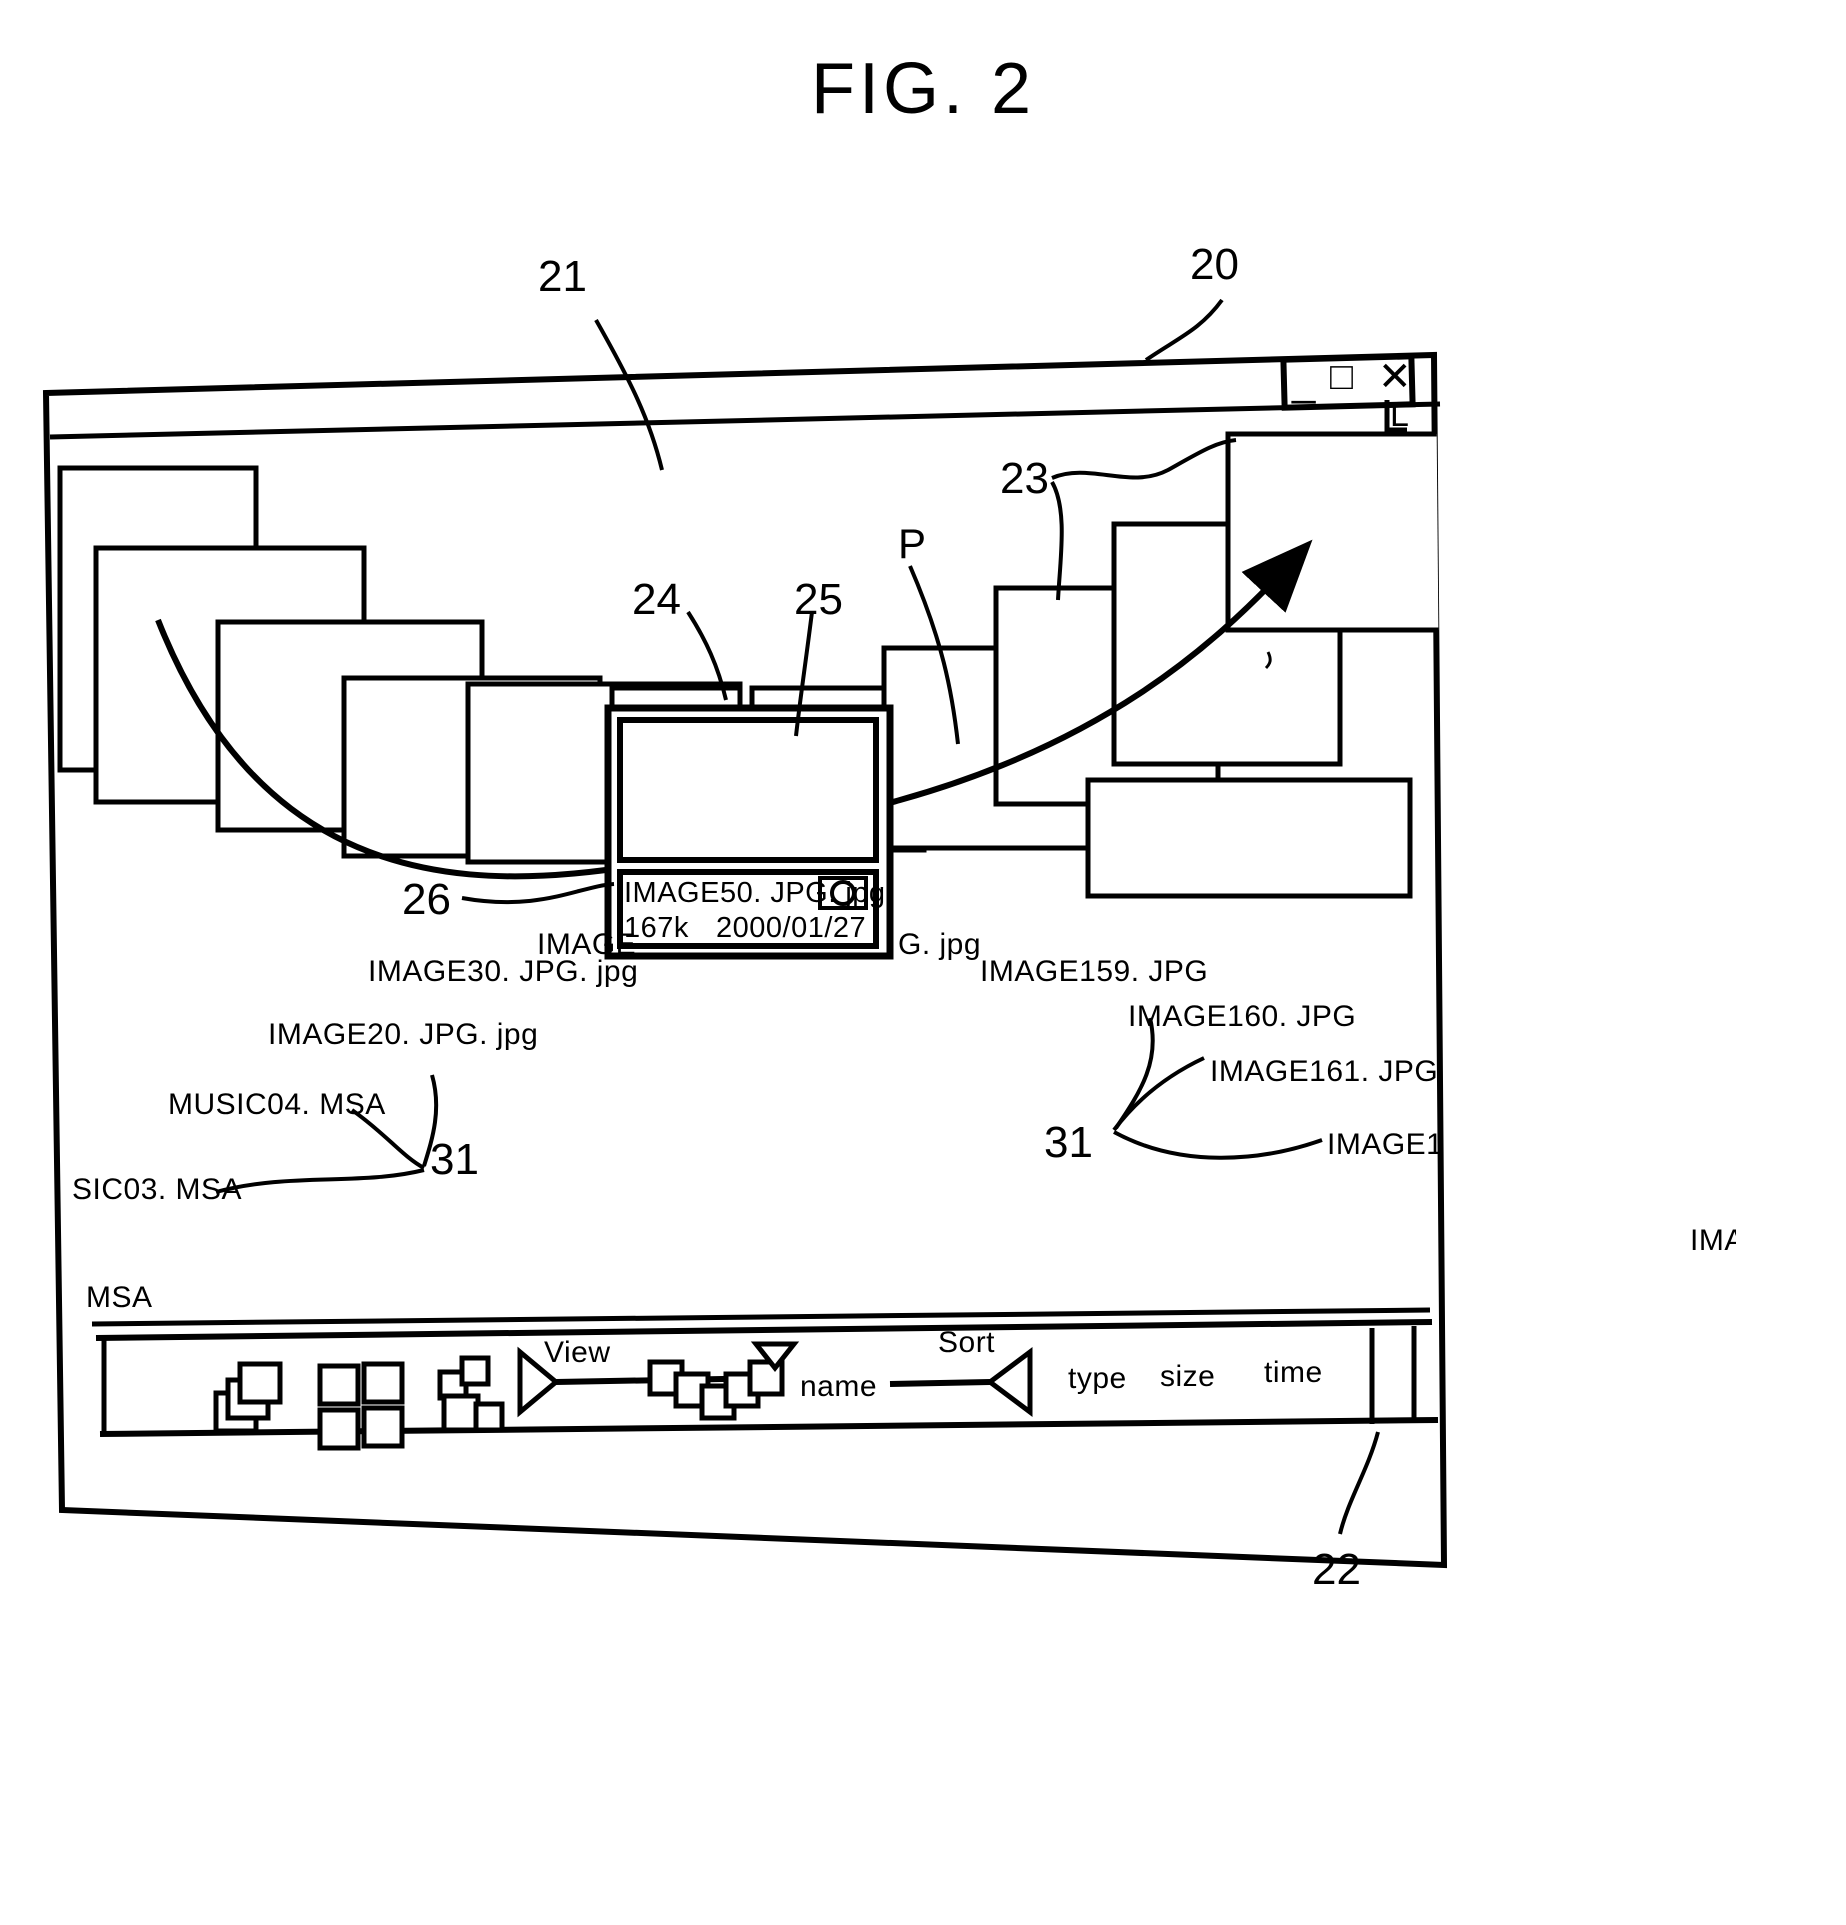 The width and height of the screenshot is (1846, 1925). I want to click on selected-file-name: IMAGE50. JPG. jpg, so click(755, 893).